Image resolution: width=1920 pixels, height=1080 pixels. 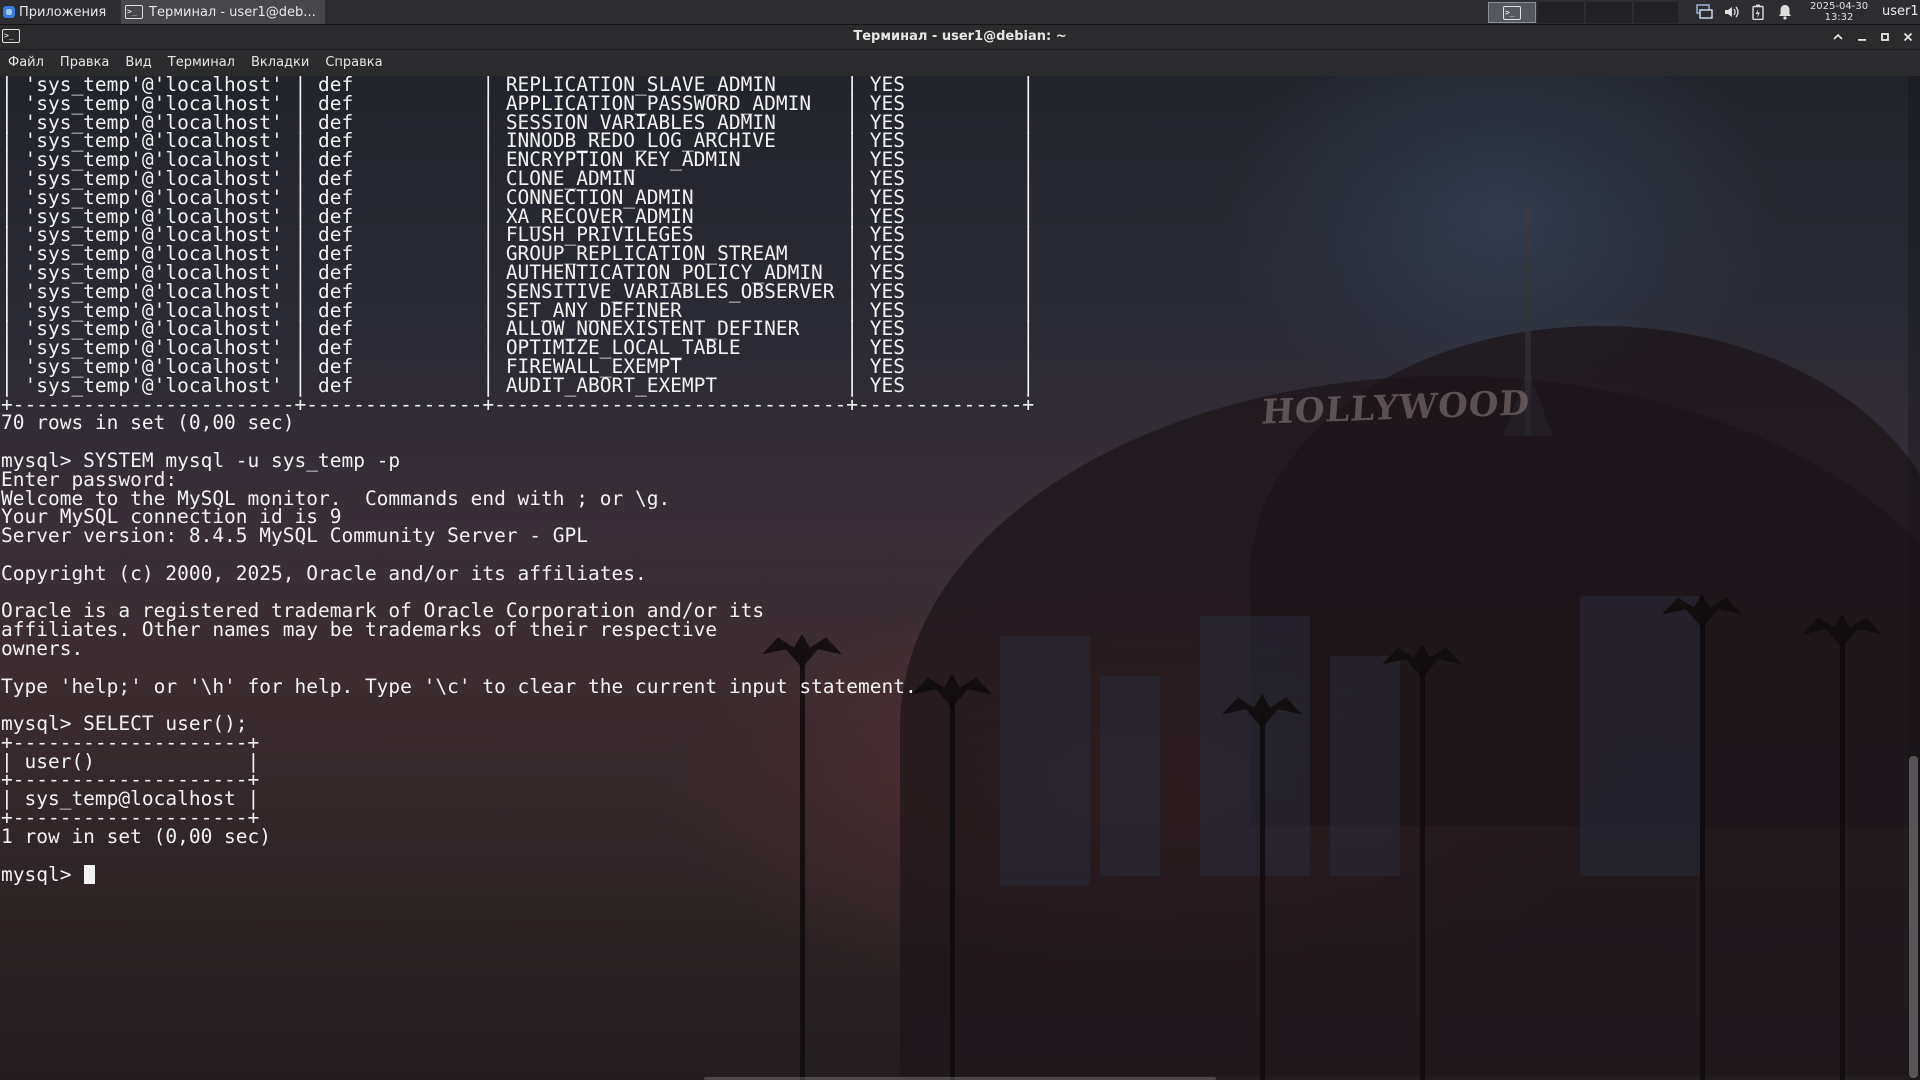 I want to click on window-titlebar: >_ Терминал - user1@debian: ~, so click(x=960, y=37).